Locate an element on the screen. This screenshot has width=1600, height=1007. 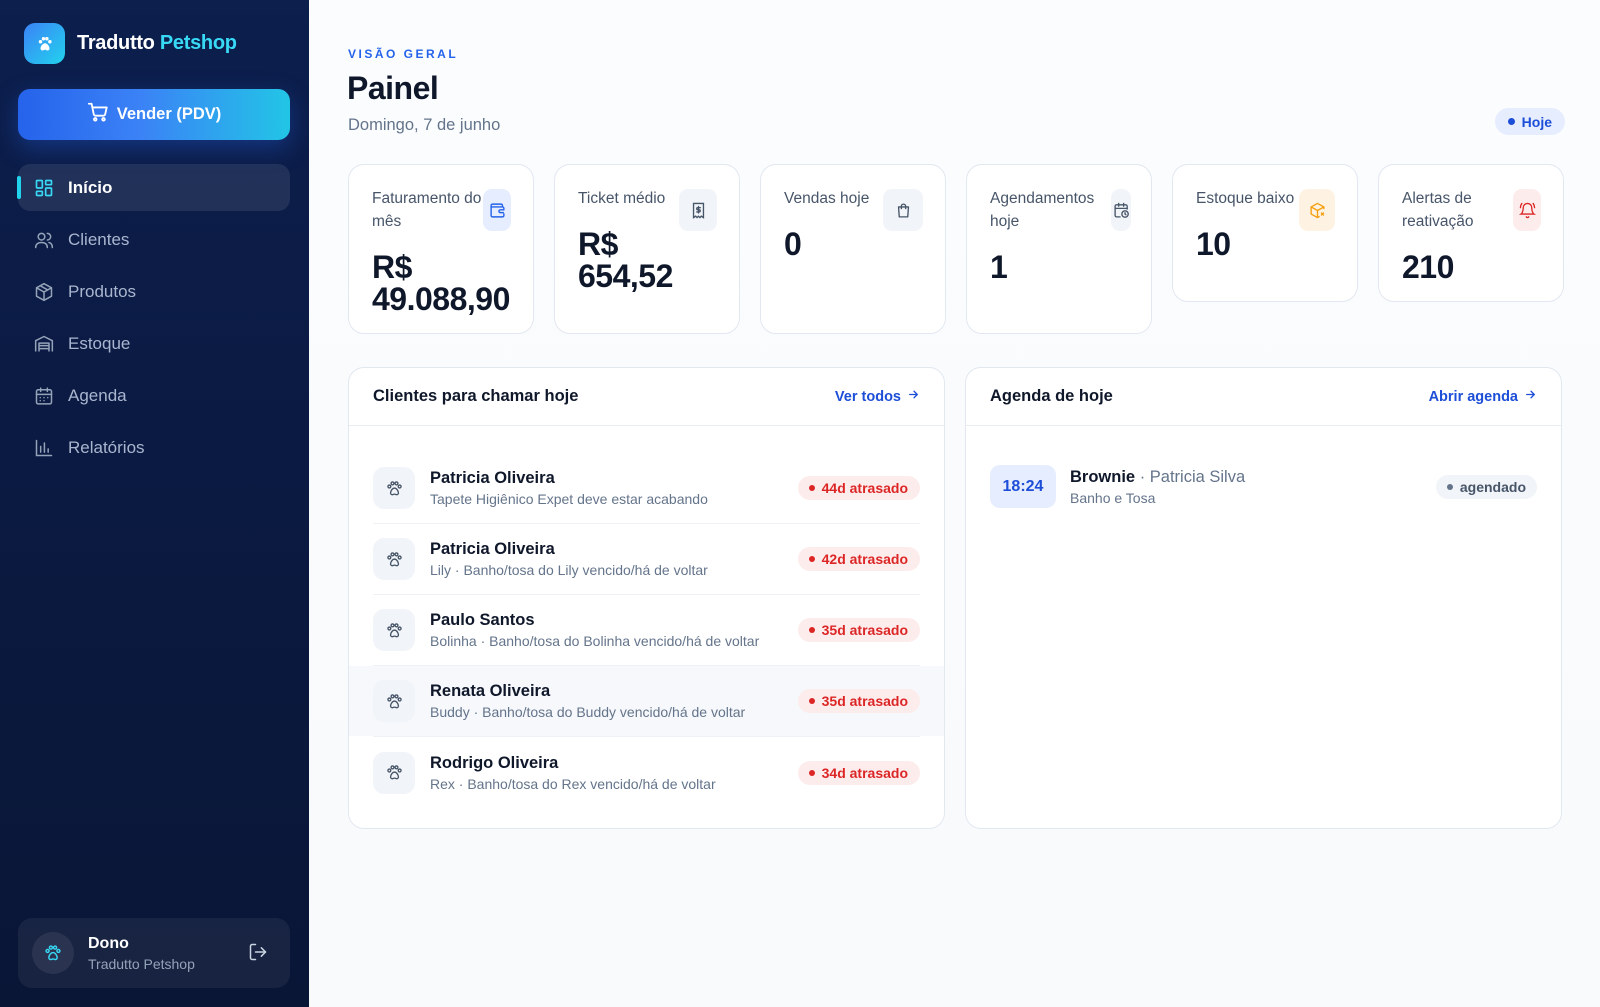
sidebar-item-relatorios: Relatórios is located at coordinates (154, 447).